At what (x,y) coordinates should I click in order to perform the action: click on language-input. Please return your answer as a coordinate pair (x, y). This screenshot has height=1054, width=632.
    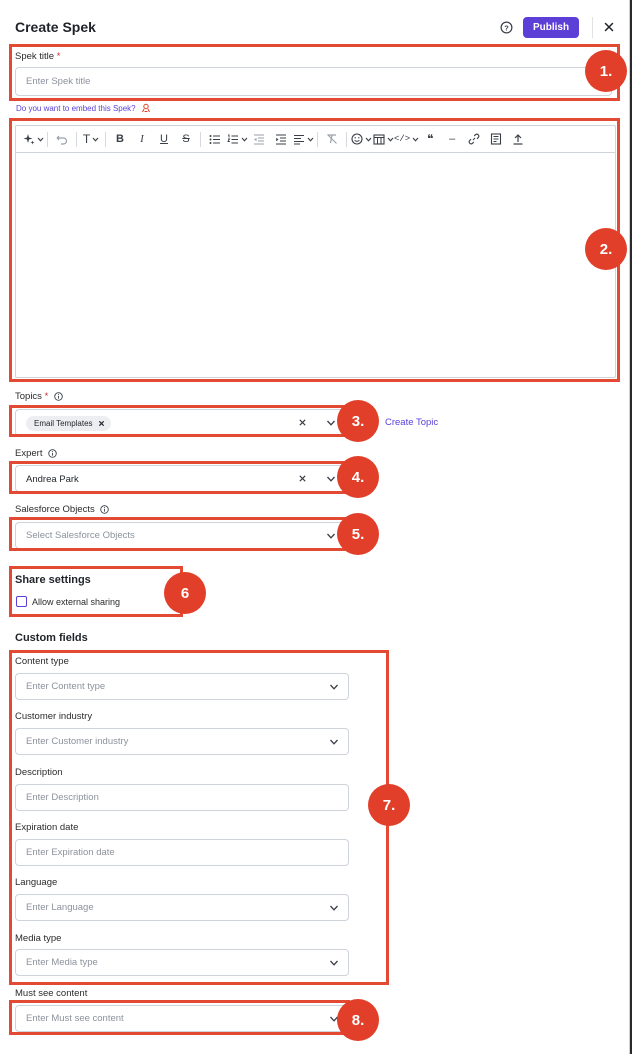
    Looking at the image, I should click on (182, 907).